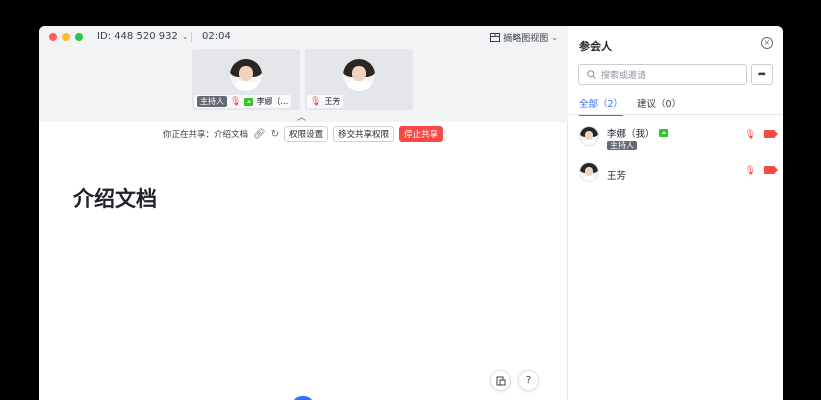  I want to click on document-outline-button, so click(500, 380).